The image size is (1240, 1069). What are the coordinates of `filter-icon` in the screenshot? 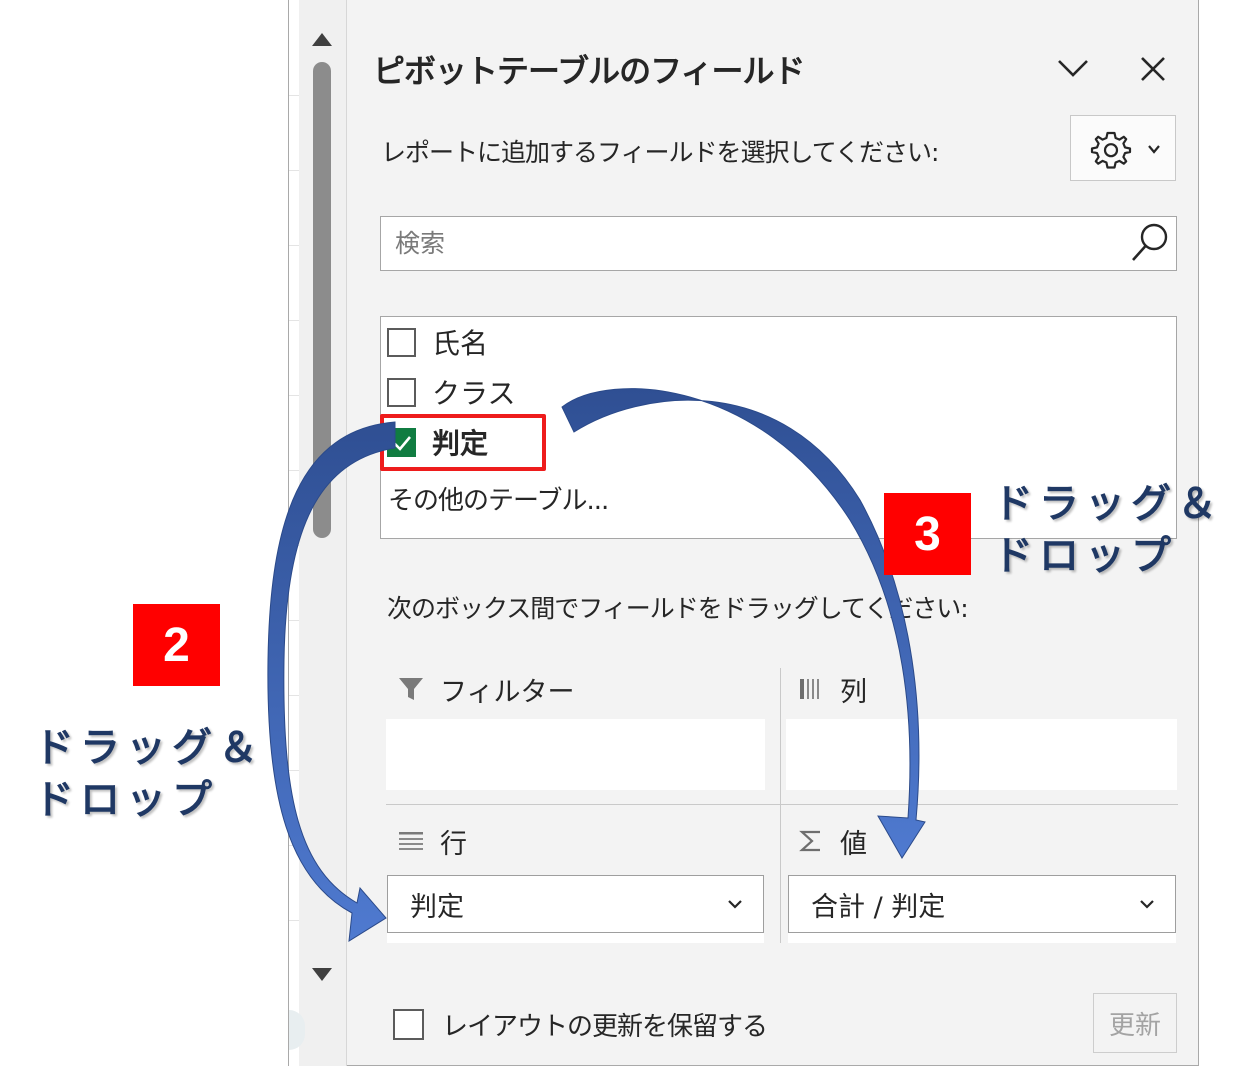 It's located at (411, 689).